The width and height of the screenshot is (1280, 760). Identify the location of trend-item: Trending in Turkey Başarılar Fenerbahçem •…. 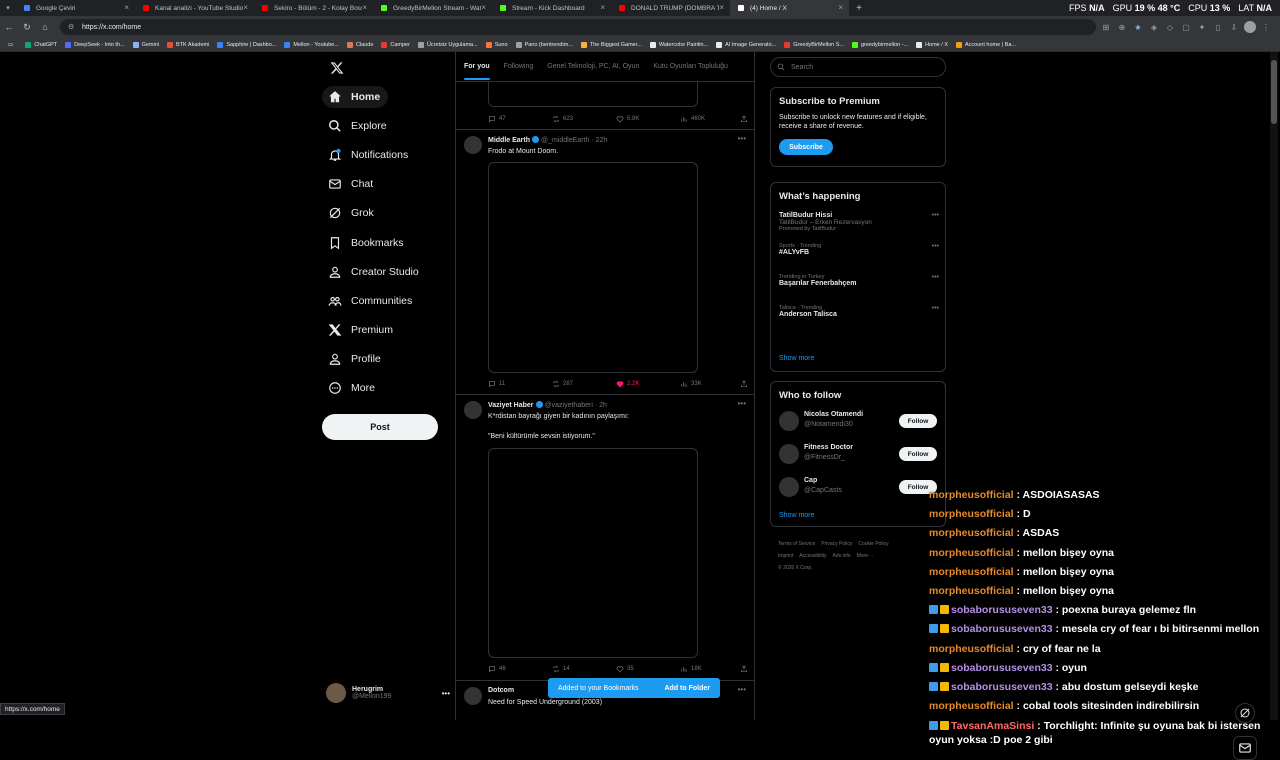
(859, 280).